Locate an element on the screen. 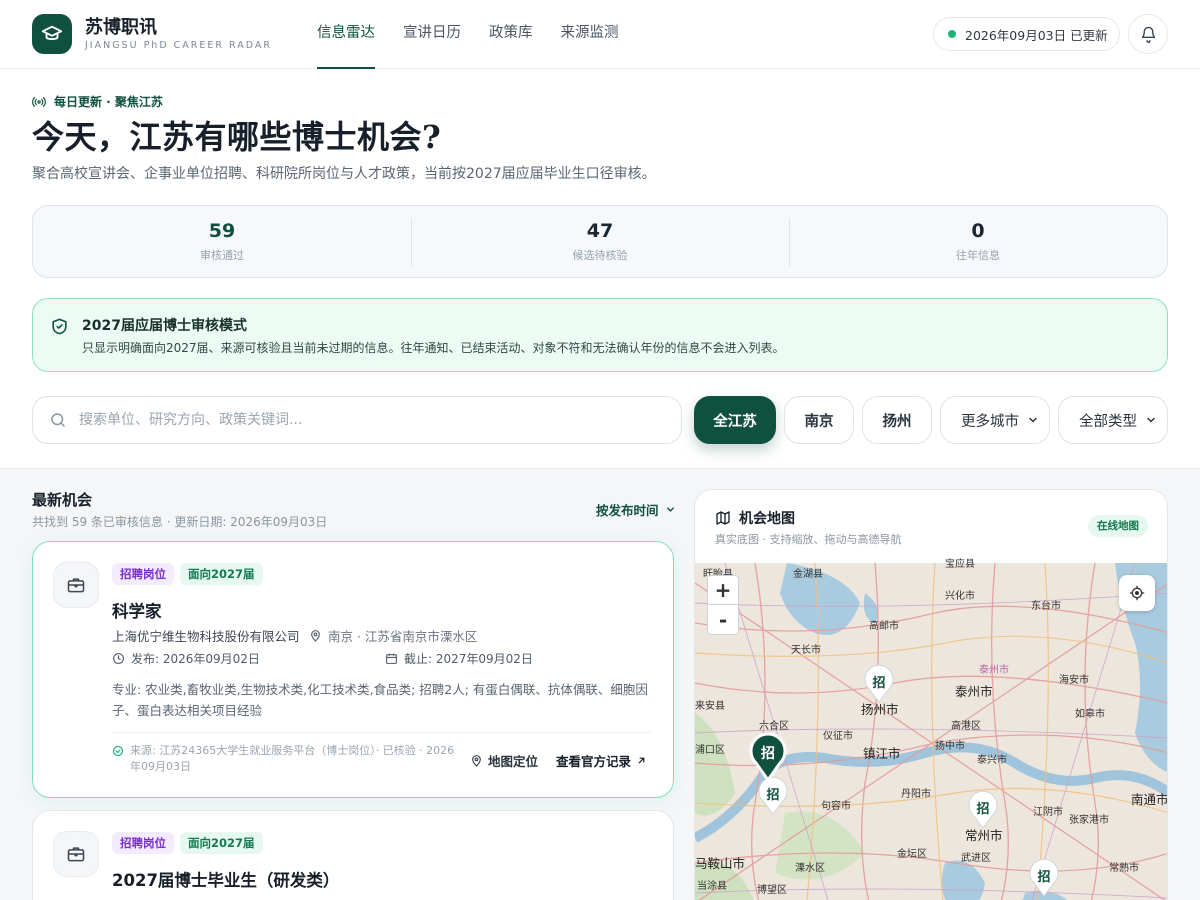 This screenshot has width=1200, height=900. crosshair-icon is located at coordinates (1137, 593).